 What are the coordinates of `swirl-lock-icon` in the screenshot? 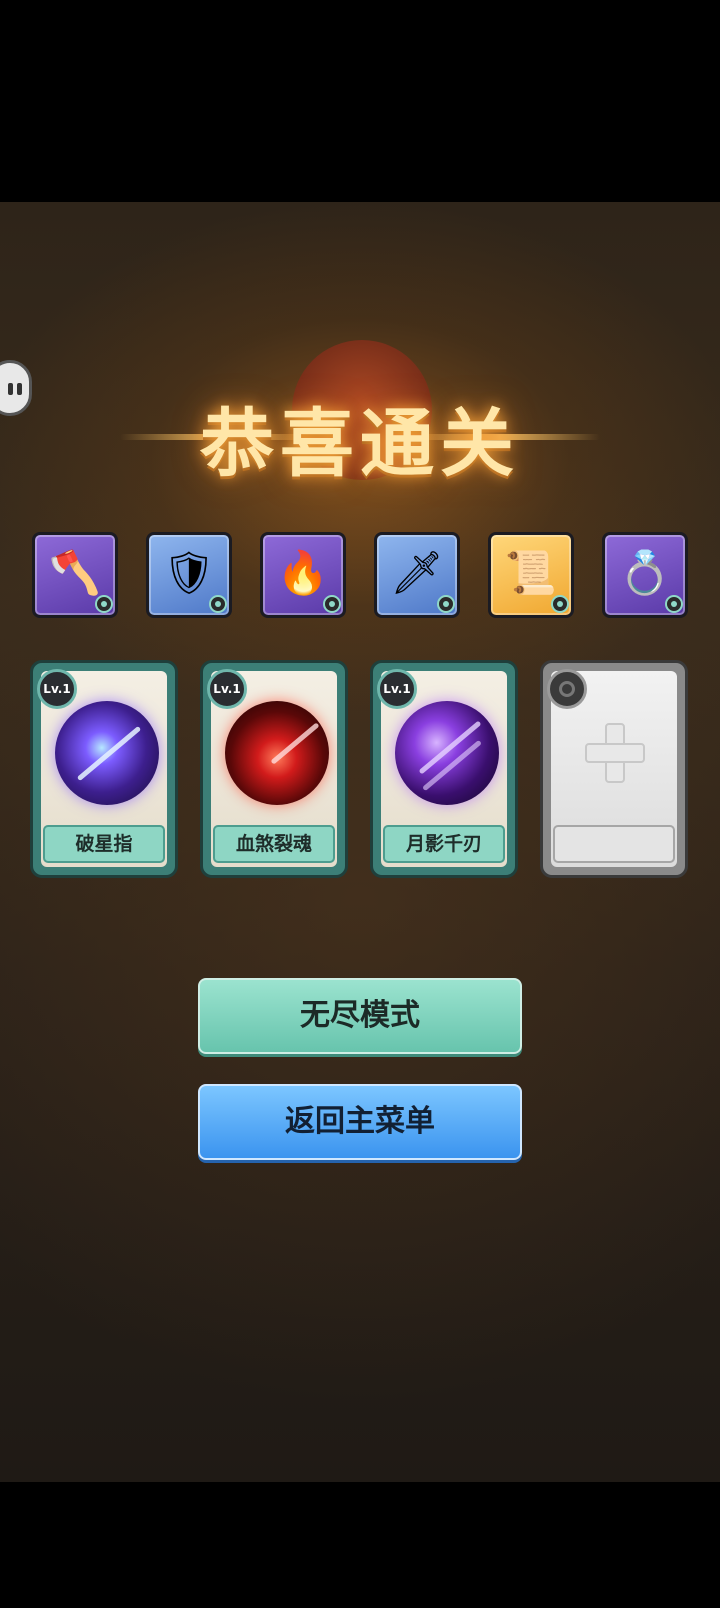 It's located at (567, 689).